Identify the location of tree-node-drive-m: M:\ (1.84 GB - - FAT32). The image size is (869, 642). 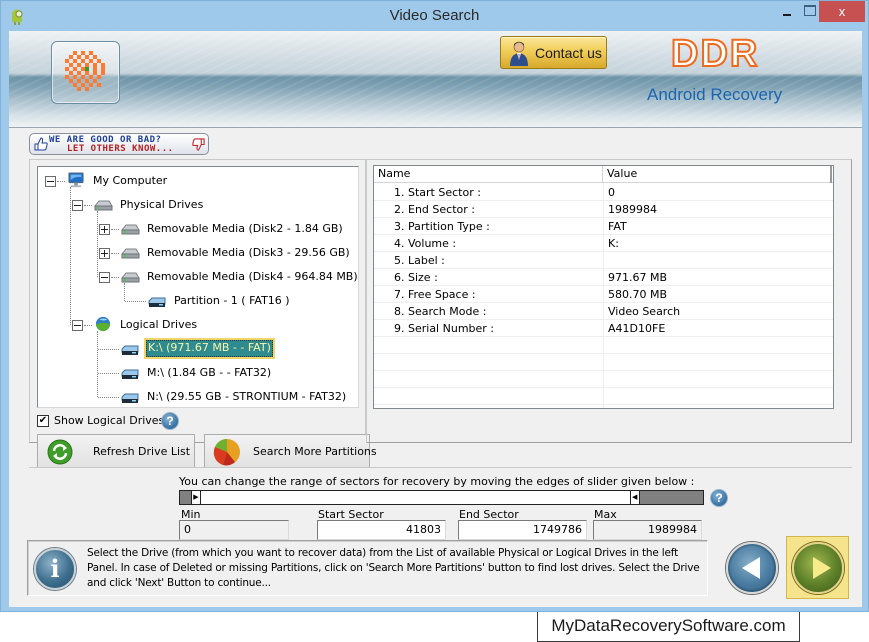
(198, 373).